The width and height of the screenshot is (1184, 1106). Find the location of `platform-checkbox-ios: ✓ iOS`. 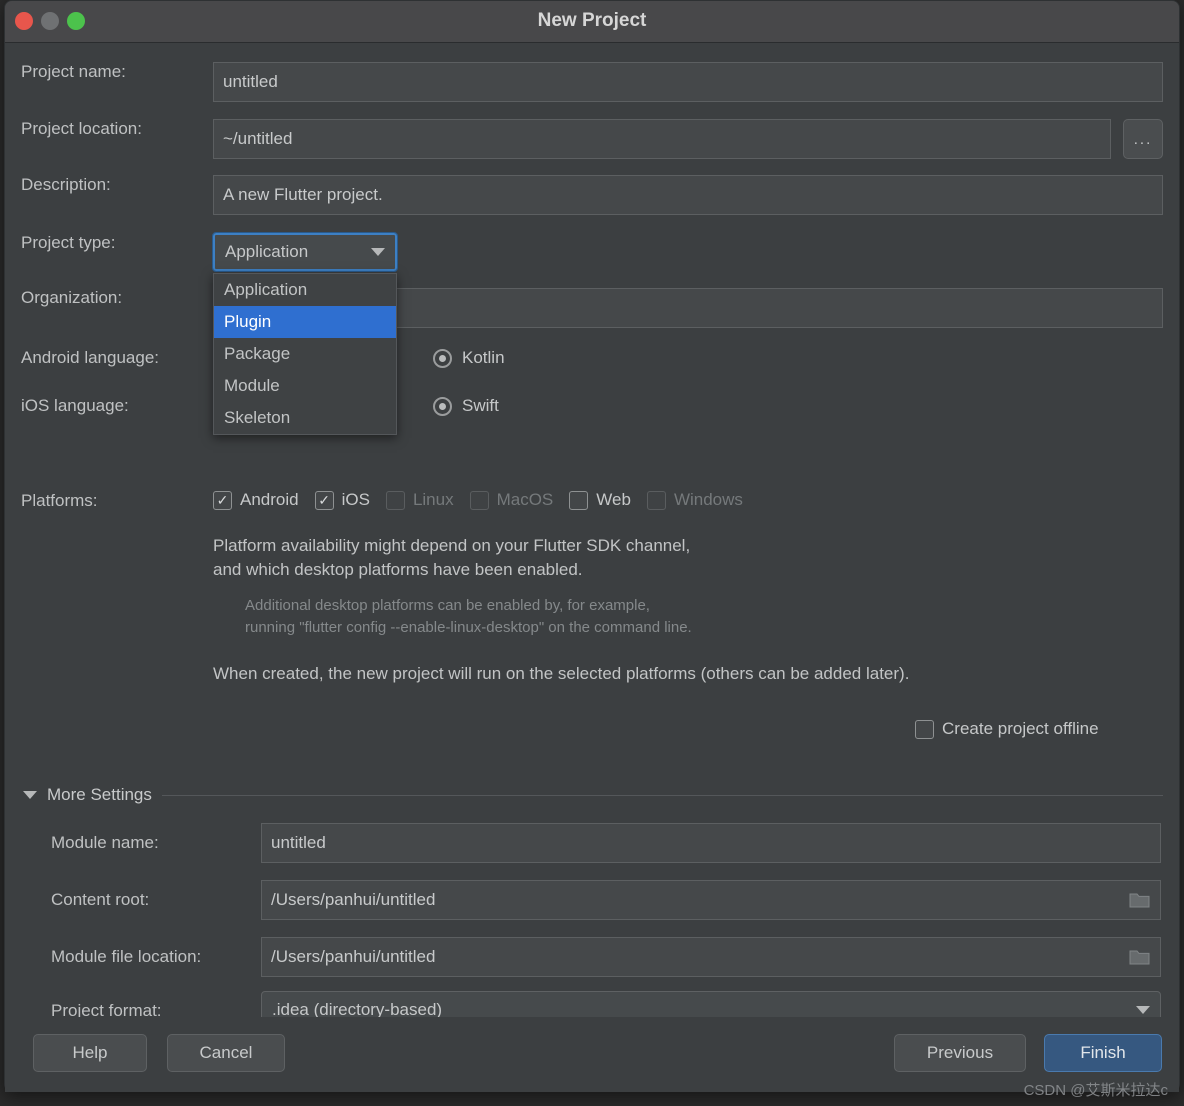

platform-checkbox-ios: ✓ iOS is located at coordinates (342, 500).